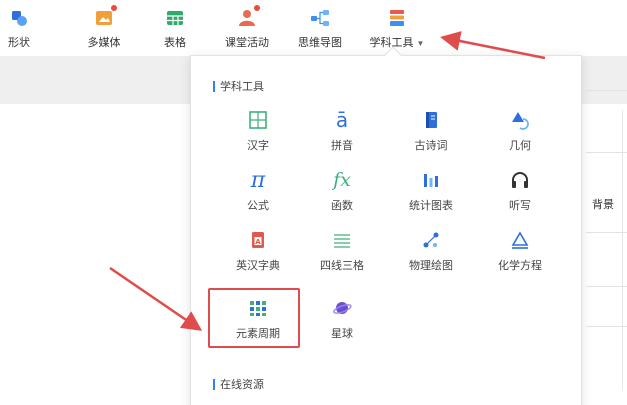 The image size is (627, 405). What do you see at coordinates (238, 384) in the screenshot?
I see `online-resources-section-title: 在线资源` at bounding box center [238, 384].